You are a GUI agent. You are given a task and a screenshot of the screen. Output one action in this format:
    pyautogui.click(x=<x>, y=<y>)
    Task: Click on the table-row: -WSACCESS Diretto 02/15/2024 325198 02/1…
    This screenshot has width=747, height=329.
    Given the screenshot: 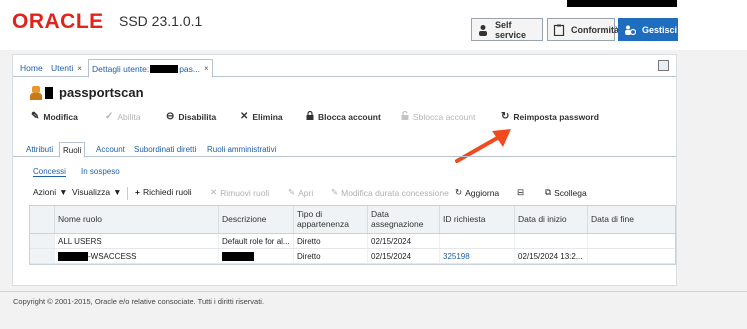 What is the action you would take?
    pyautogui.click(x=352, y=256)
    